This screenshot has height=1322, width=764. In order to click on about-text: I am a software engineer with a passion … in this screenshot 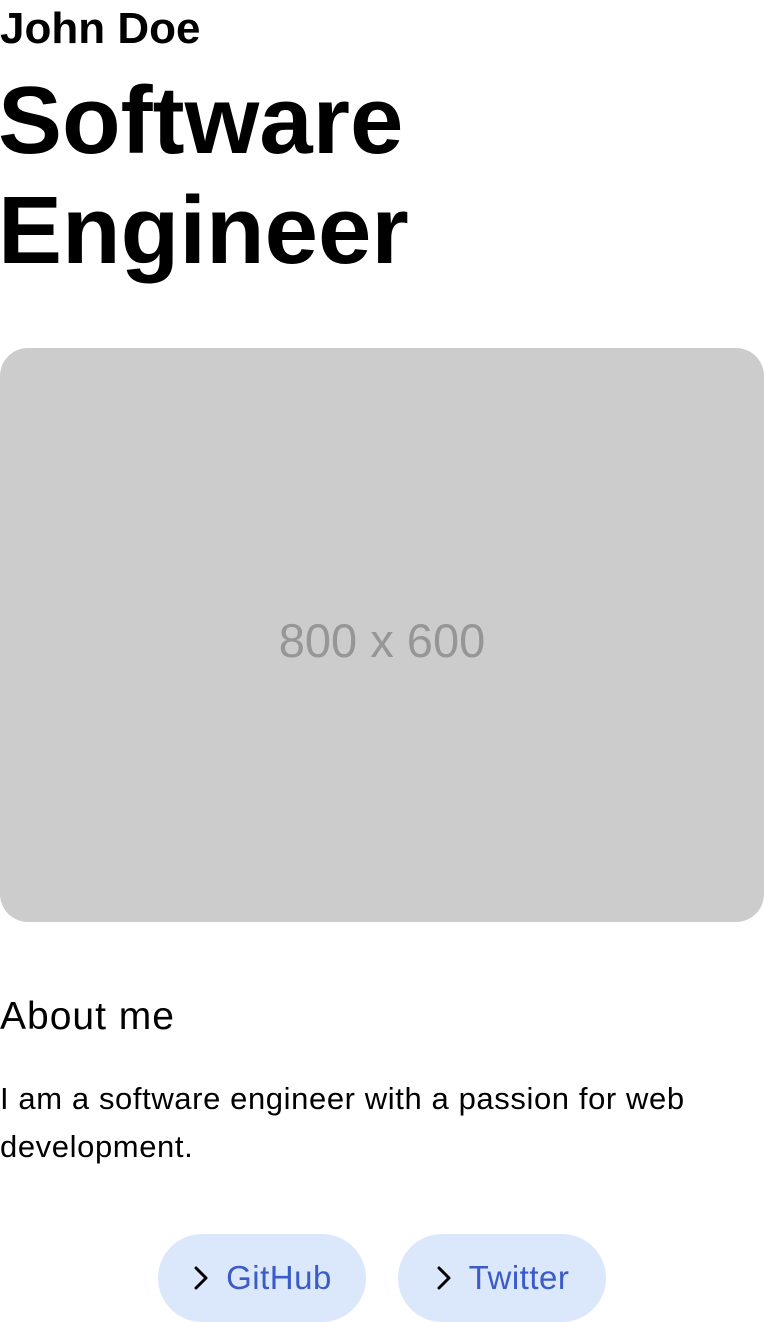, I will do `click(342, 1122)`.